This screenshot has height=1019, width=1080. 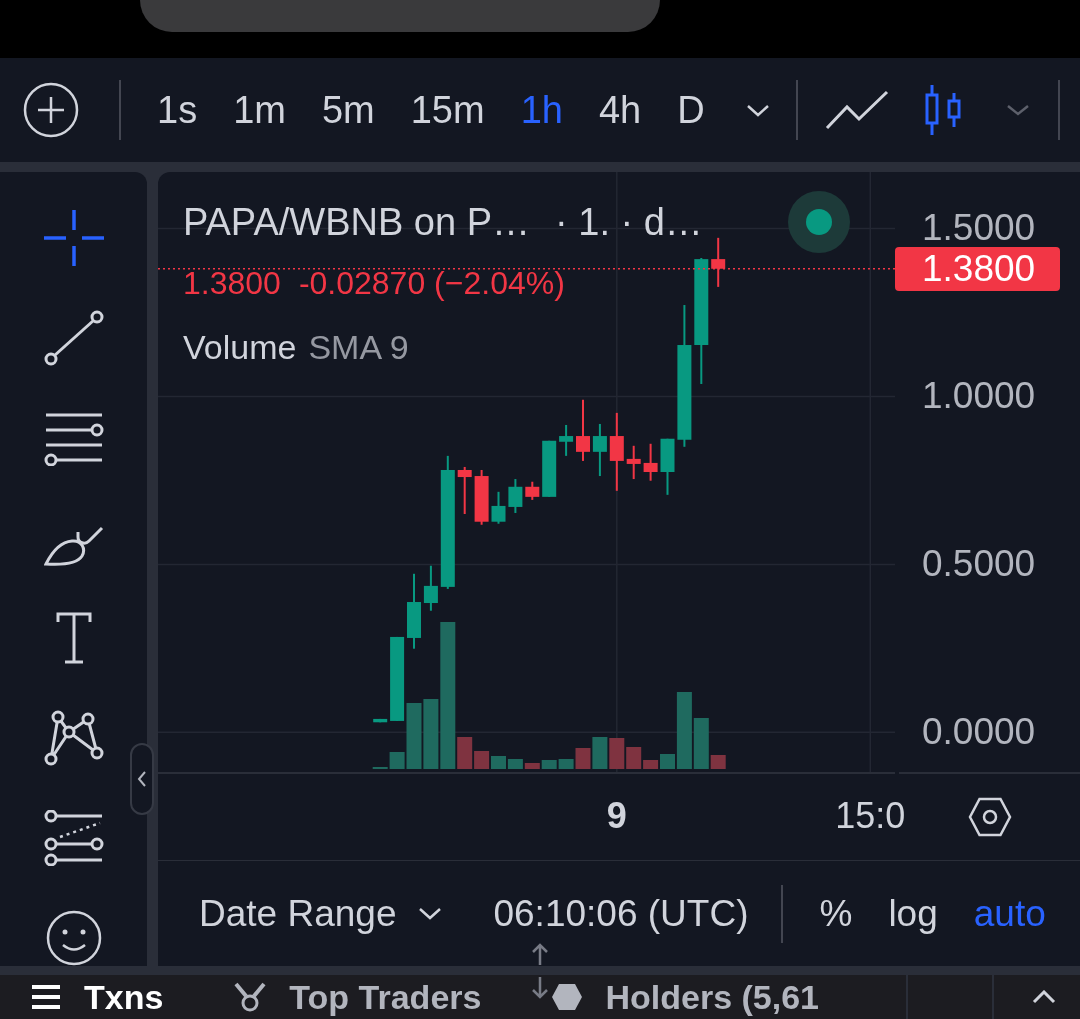 I want to click on price-axis-label: 0.5000, so click(x=979, y=564).